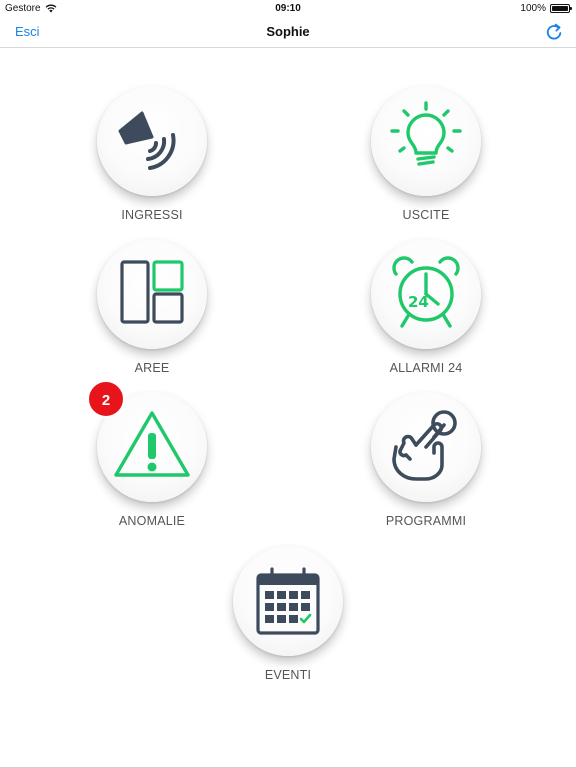 The width and height of the screenshot is (576, 768). I want to click on ingressi-button, so click(152, 141).